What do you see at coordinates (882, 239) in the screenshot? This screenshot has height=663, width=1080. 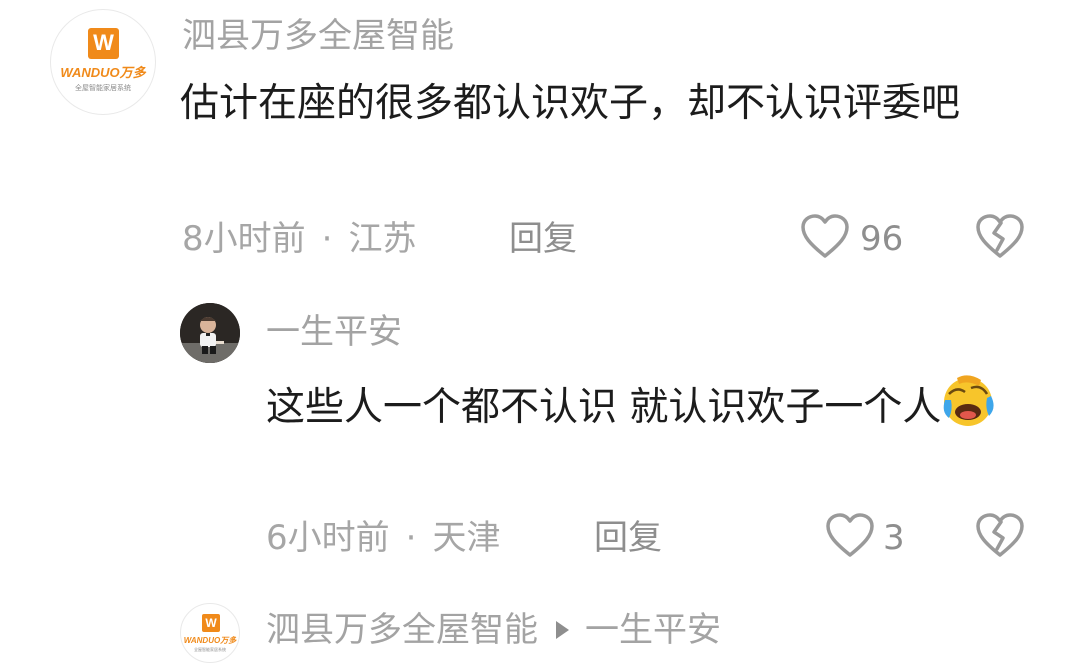 I see `like-count: 96` at bounding box center [882, 239].